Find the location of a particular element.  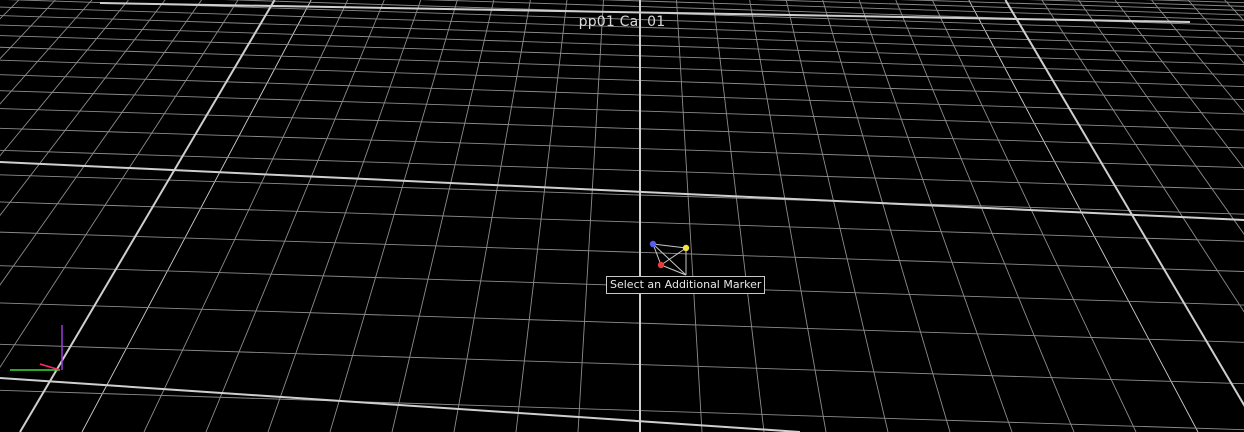

marker-blue is located at coordinates (653, 244).